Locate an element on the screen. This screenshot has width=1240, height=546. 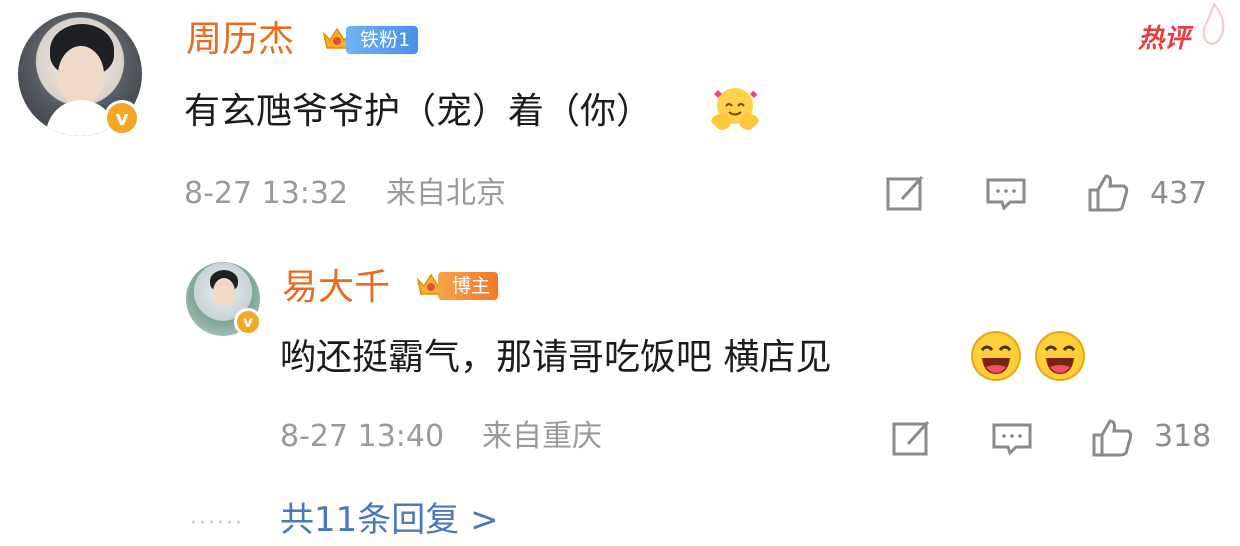
top-comment-text: 有玄虺爷爷护（宠）着（你） is located at coordinates (418, 111).